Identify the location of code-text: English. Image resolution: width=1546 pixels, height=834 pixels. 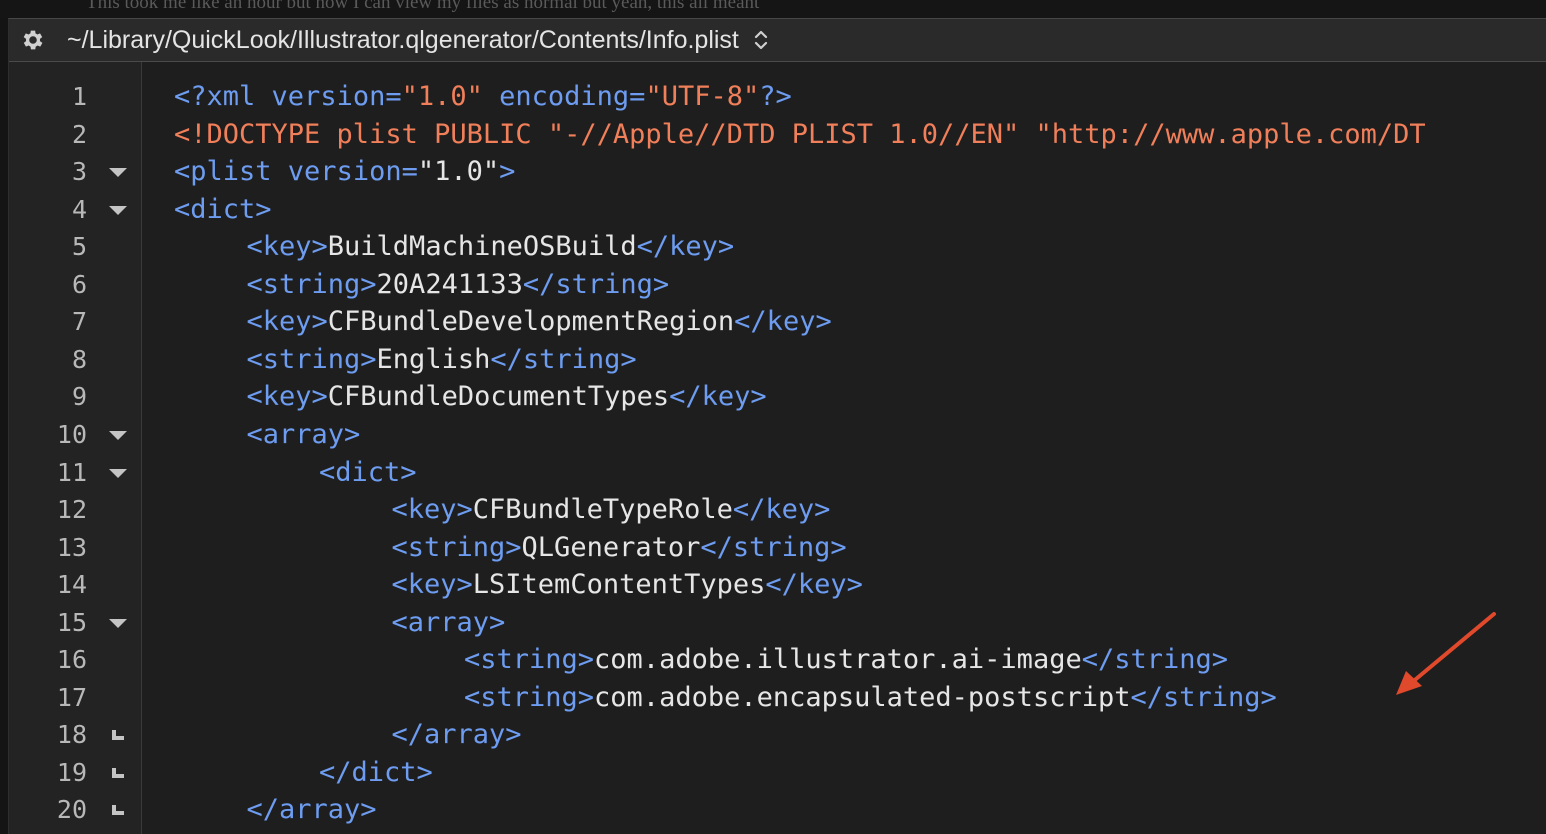
(433, 359).